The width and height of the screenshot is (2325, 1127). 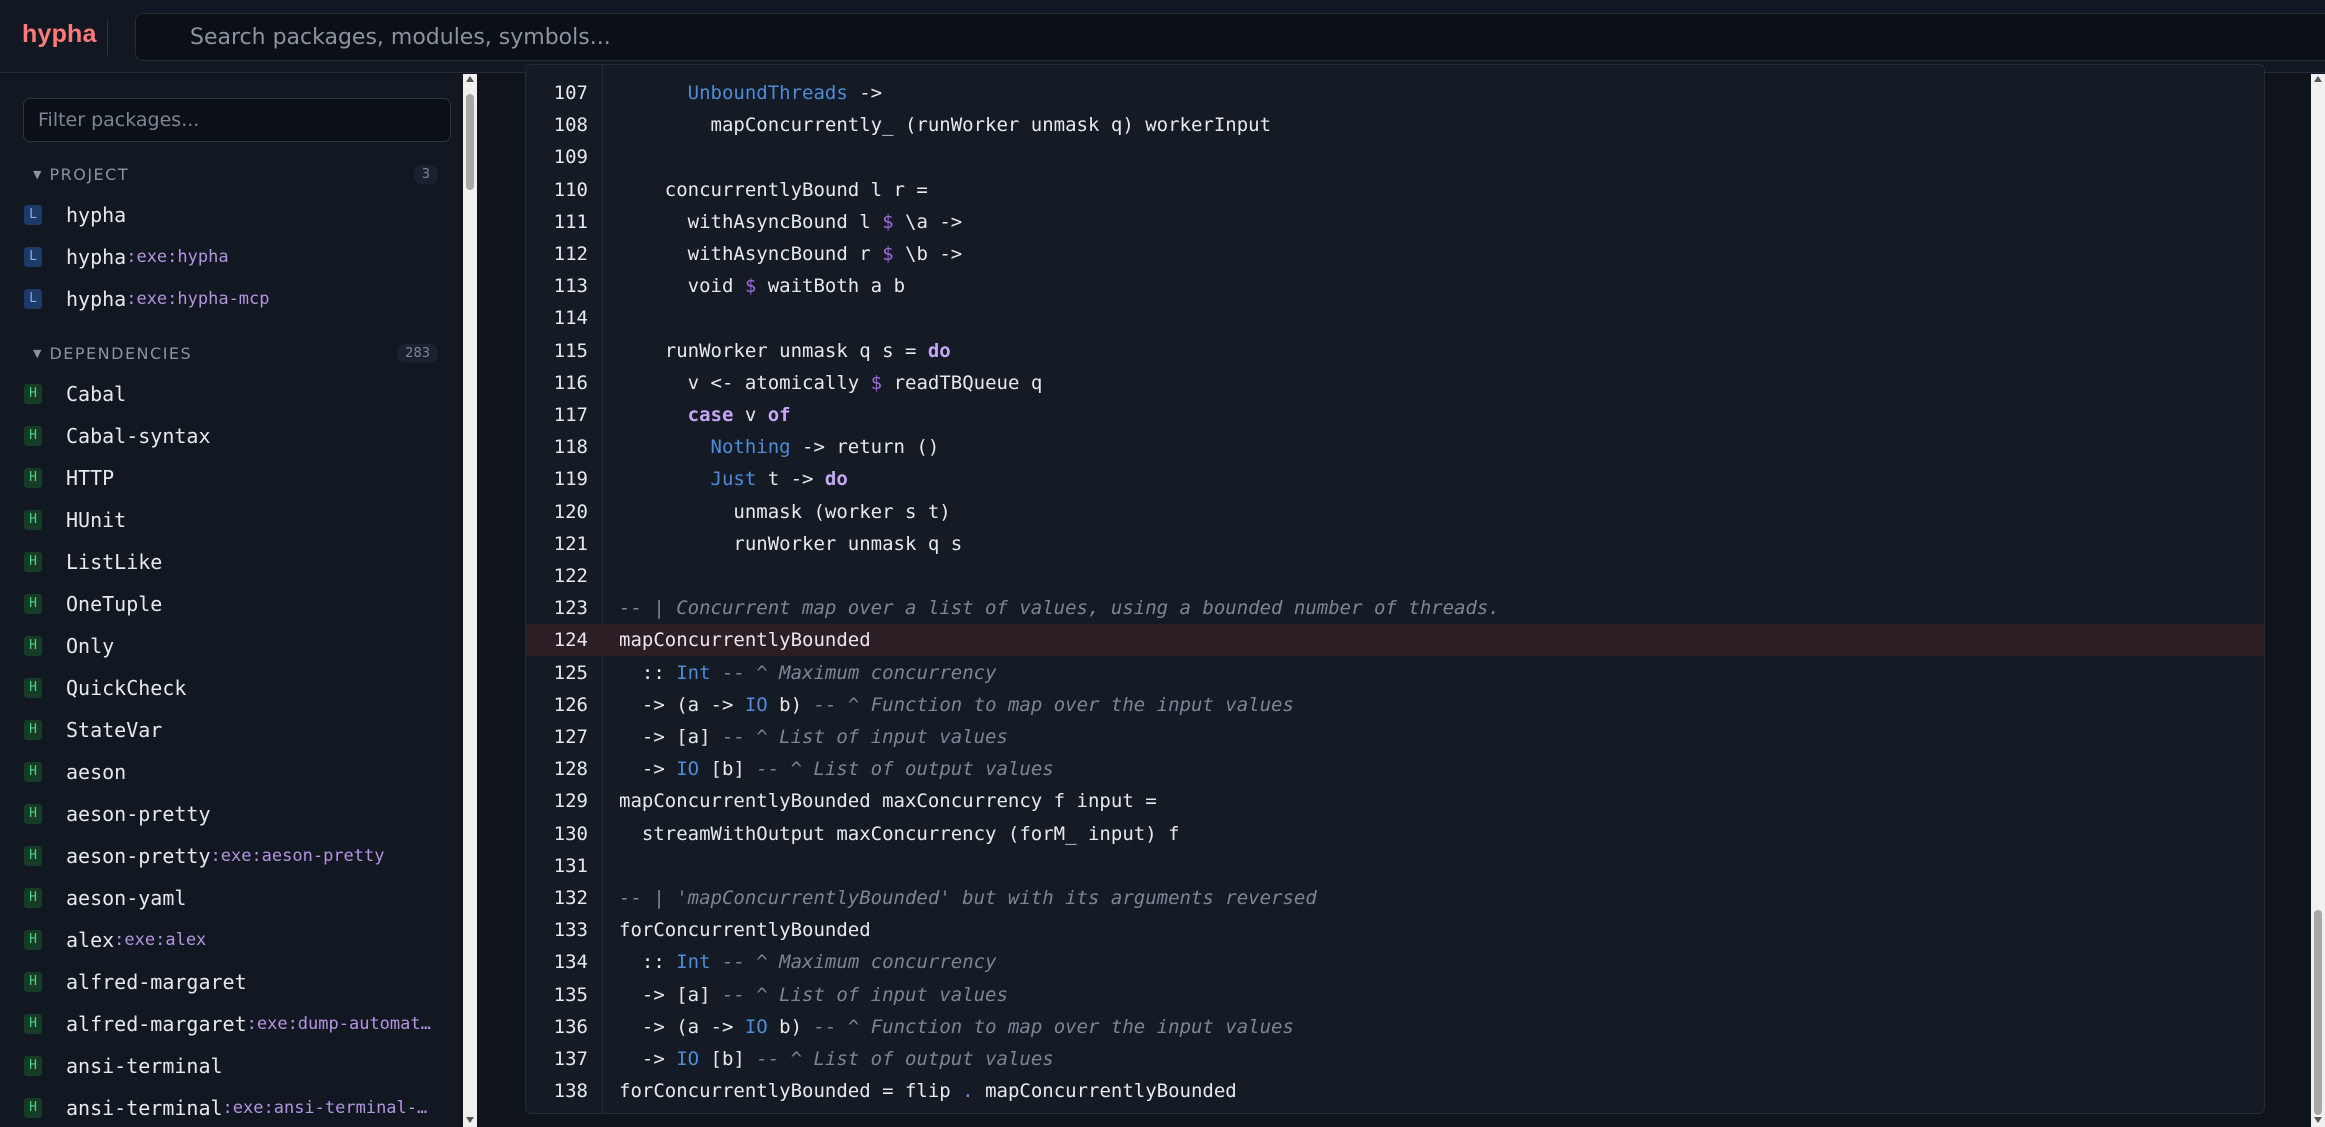 What do you see at coordinates (557, 737) in the screenshot?
I see `line-number: 127` at bounding box center [557, 737].